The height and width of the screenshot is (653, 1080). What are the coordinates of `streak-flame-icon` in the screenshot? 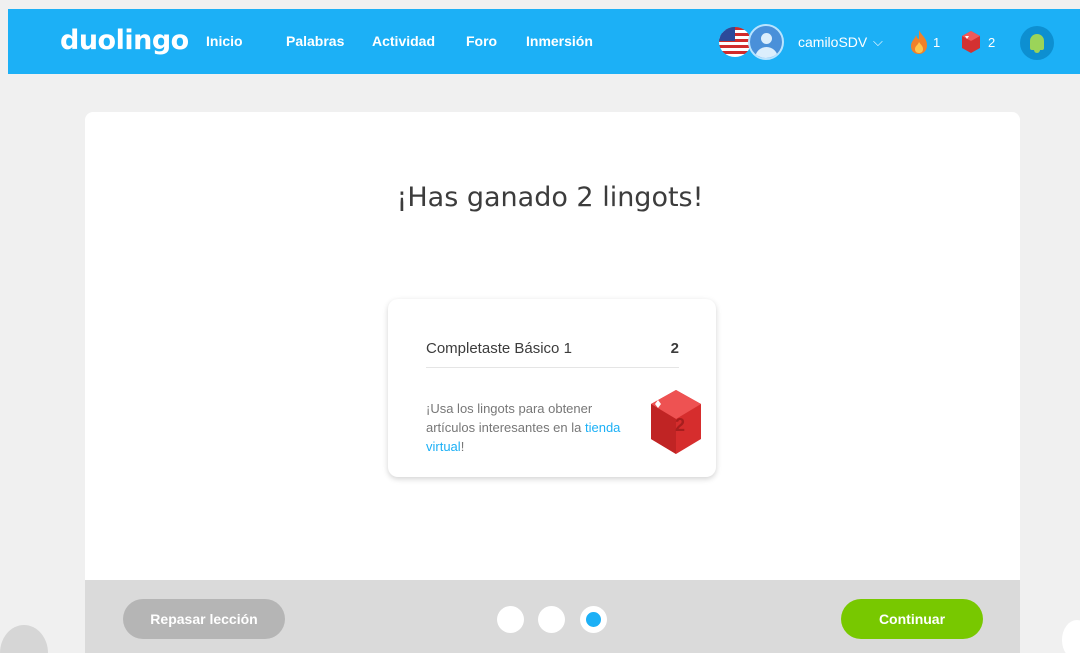 It's located at (919, 42).